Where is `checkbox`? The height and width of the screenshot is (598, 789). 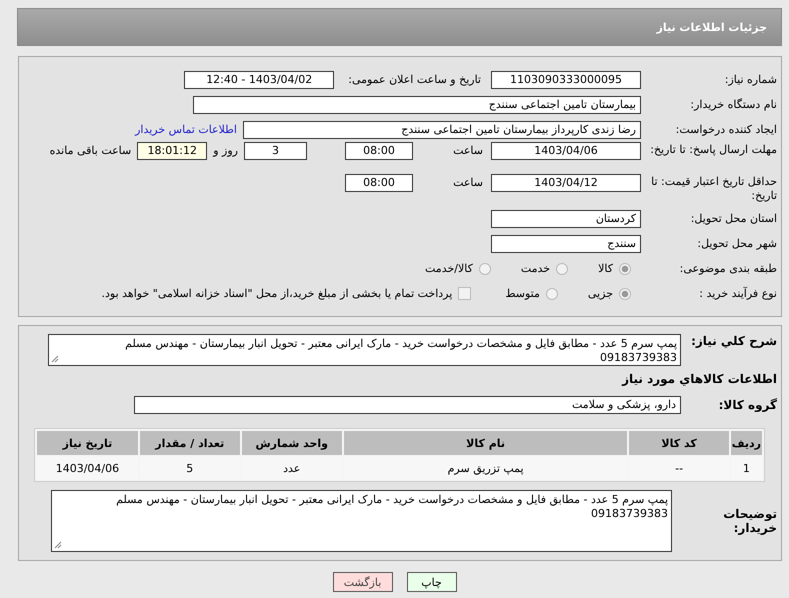 checkbox is located at coordinates (465, 293).